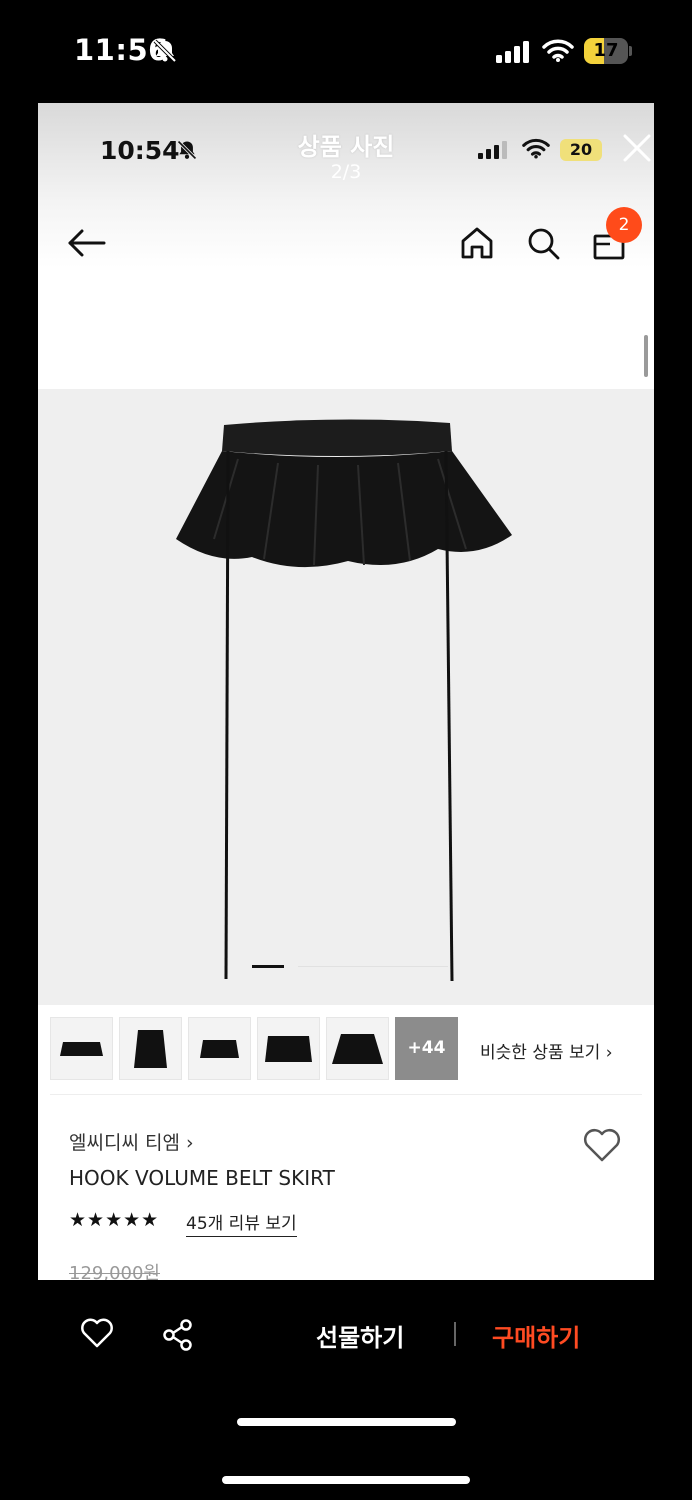 The height and width of the screenshot is (1500, 692). I want to click on inner-battery-level: 20, so click(581, 149).